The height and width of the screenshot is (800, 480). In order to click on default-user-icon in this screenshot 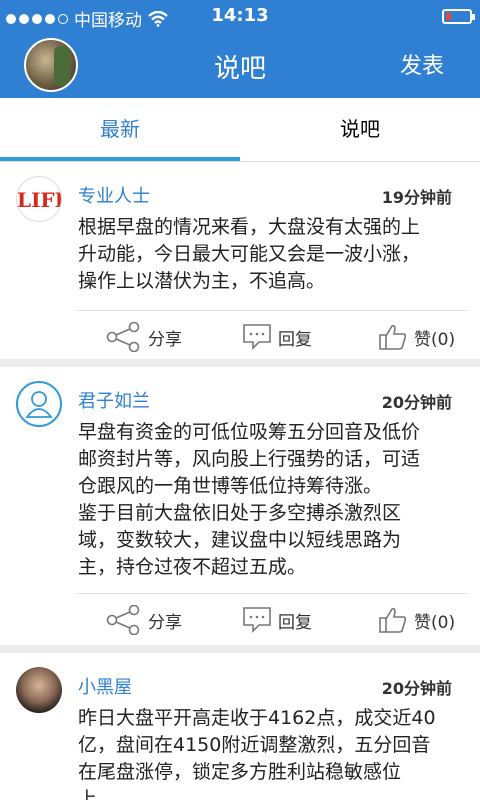, I will do `click(39, 404)`.